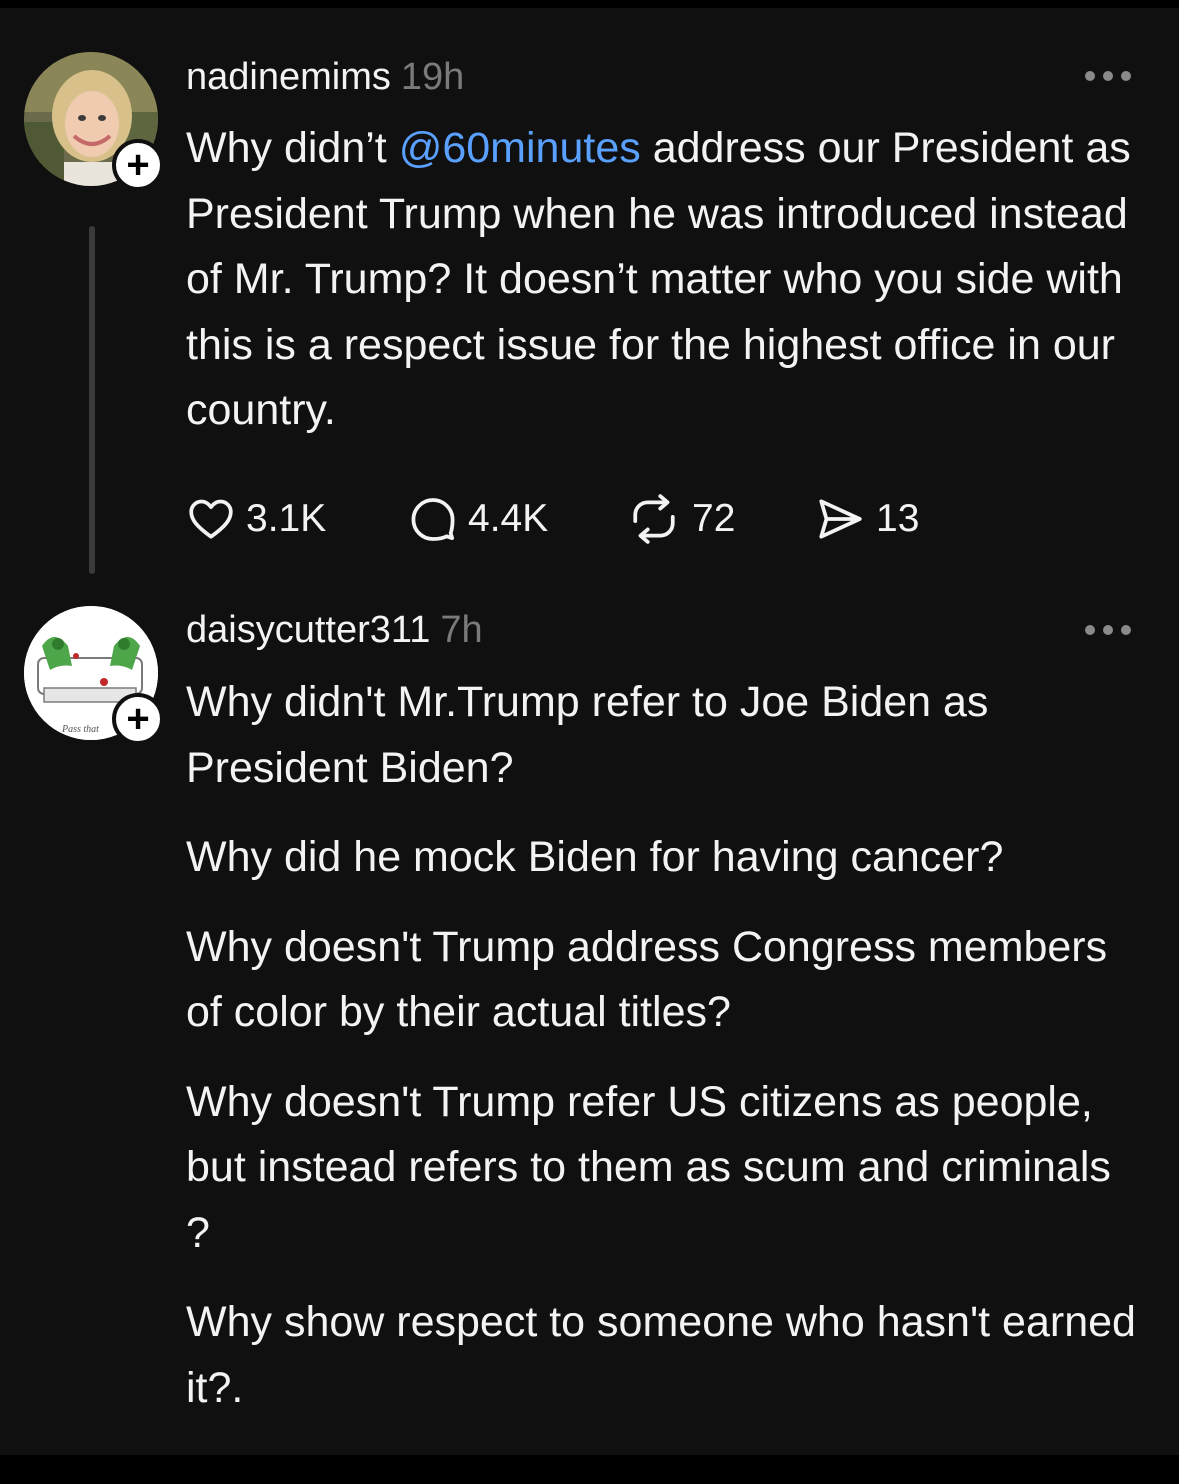 This screenshot has height=1484, width=1179. I want to click on reply-count: 4.4K, so click(508, 518).